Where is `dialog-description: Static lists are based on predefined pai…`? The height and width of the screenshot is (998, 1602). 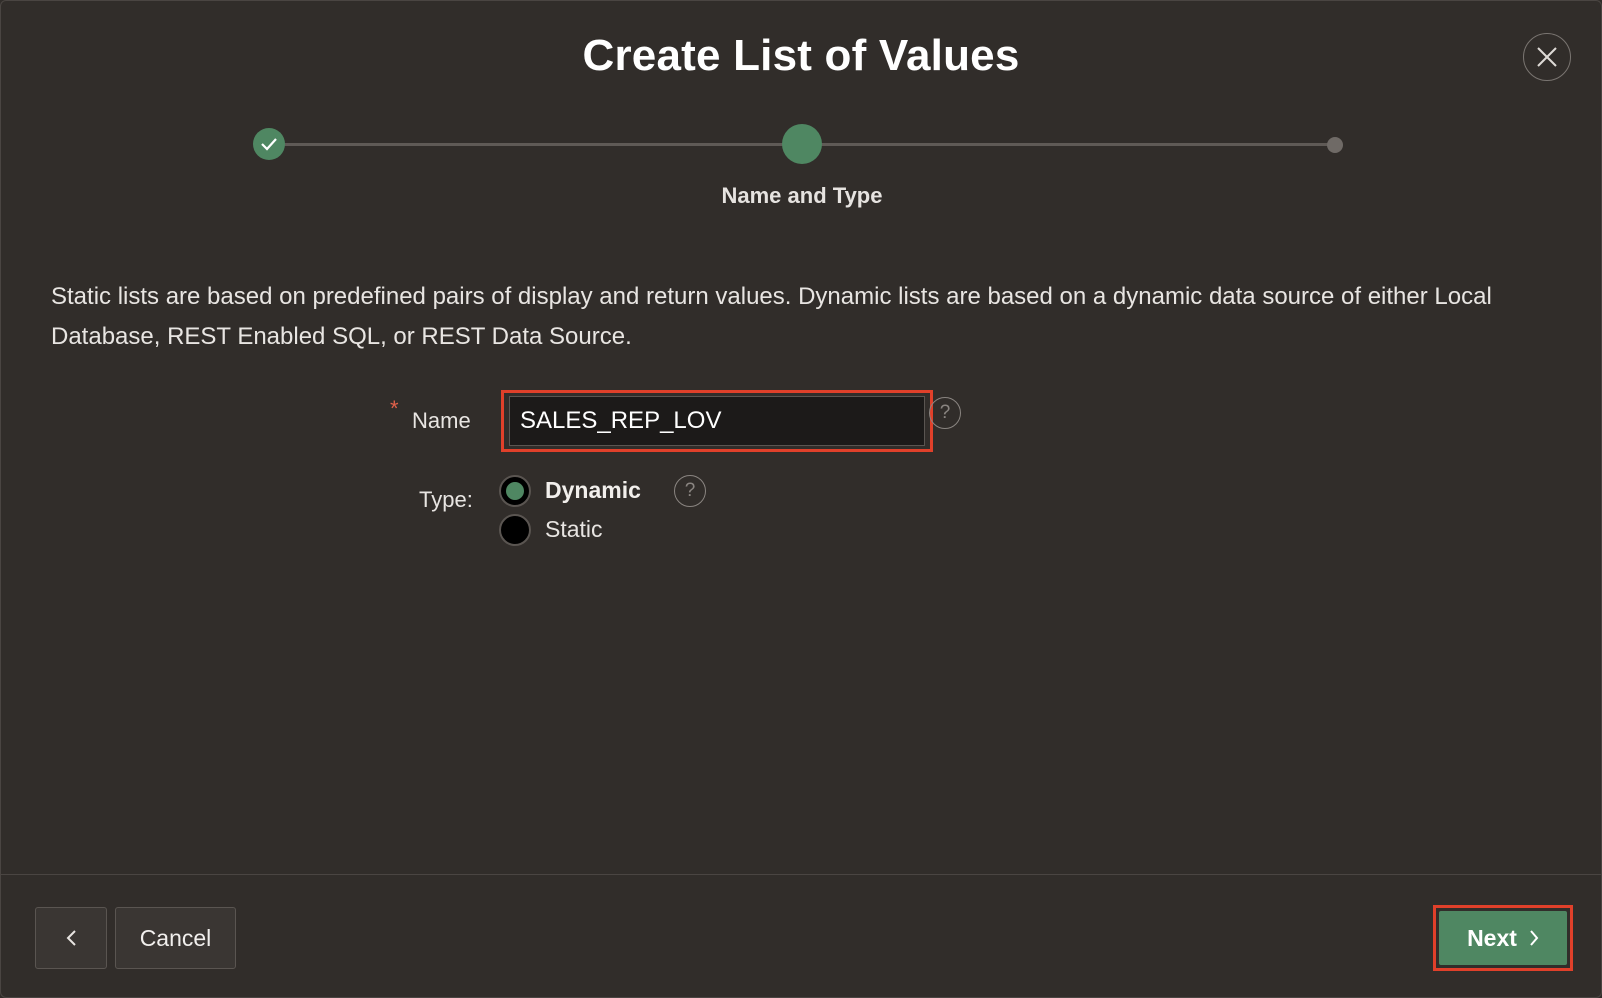 dialog-description: Static lists are based on predefined pai… is located at coordinates (771, 316).